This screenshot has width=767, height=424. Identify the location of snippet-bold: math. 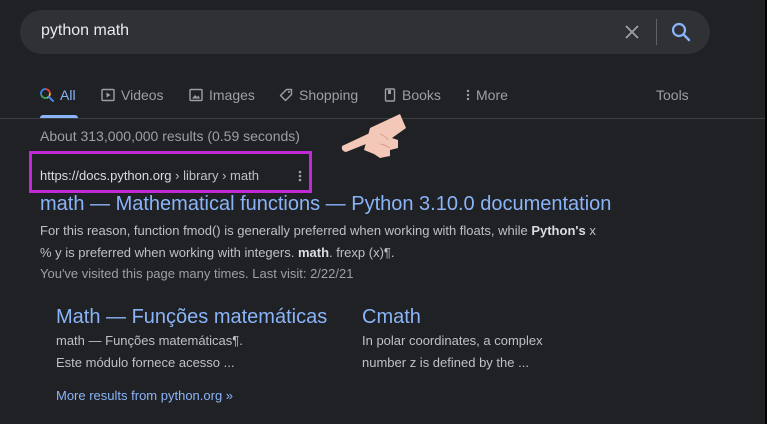
(313, 252).